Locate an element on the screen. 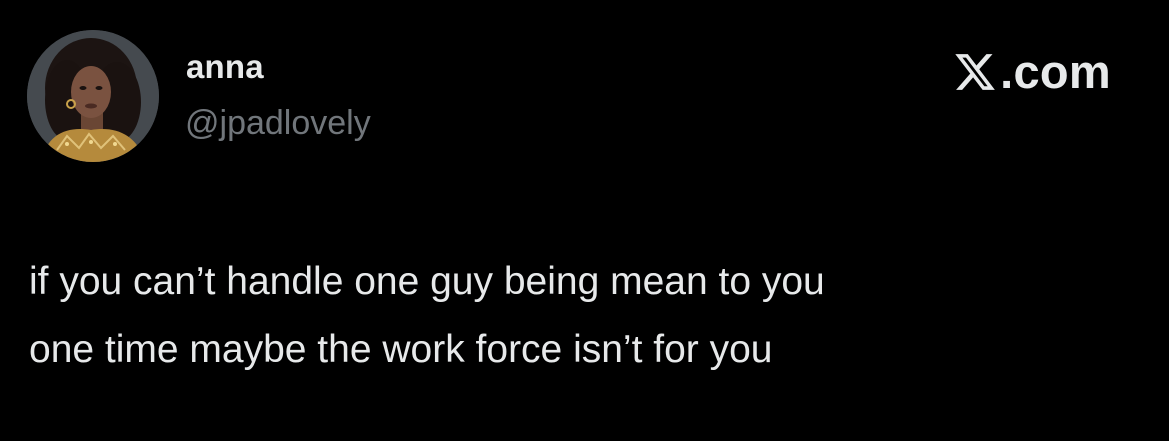 Image resolution: width=1169 pixels, height=441 pixels. author-display-name: anna is located at coordinates (225, 67).